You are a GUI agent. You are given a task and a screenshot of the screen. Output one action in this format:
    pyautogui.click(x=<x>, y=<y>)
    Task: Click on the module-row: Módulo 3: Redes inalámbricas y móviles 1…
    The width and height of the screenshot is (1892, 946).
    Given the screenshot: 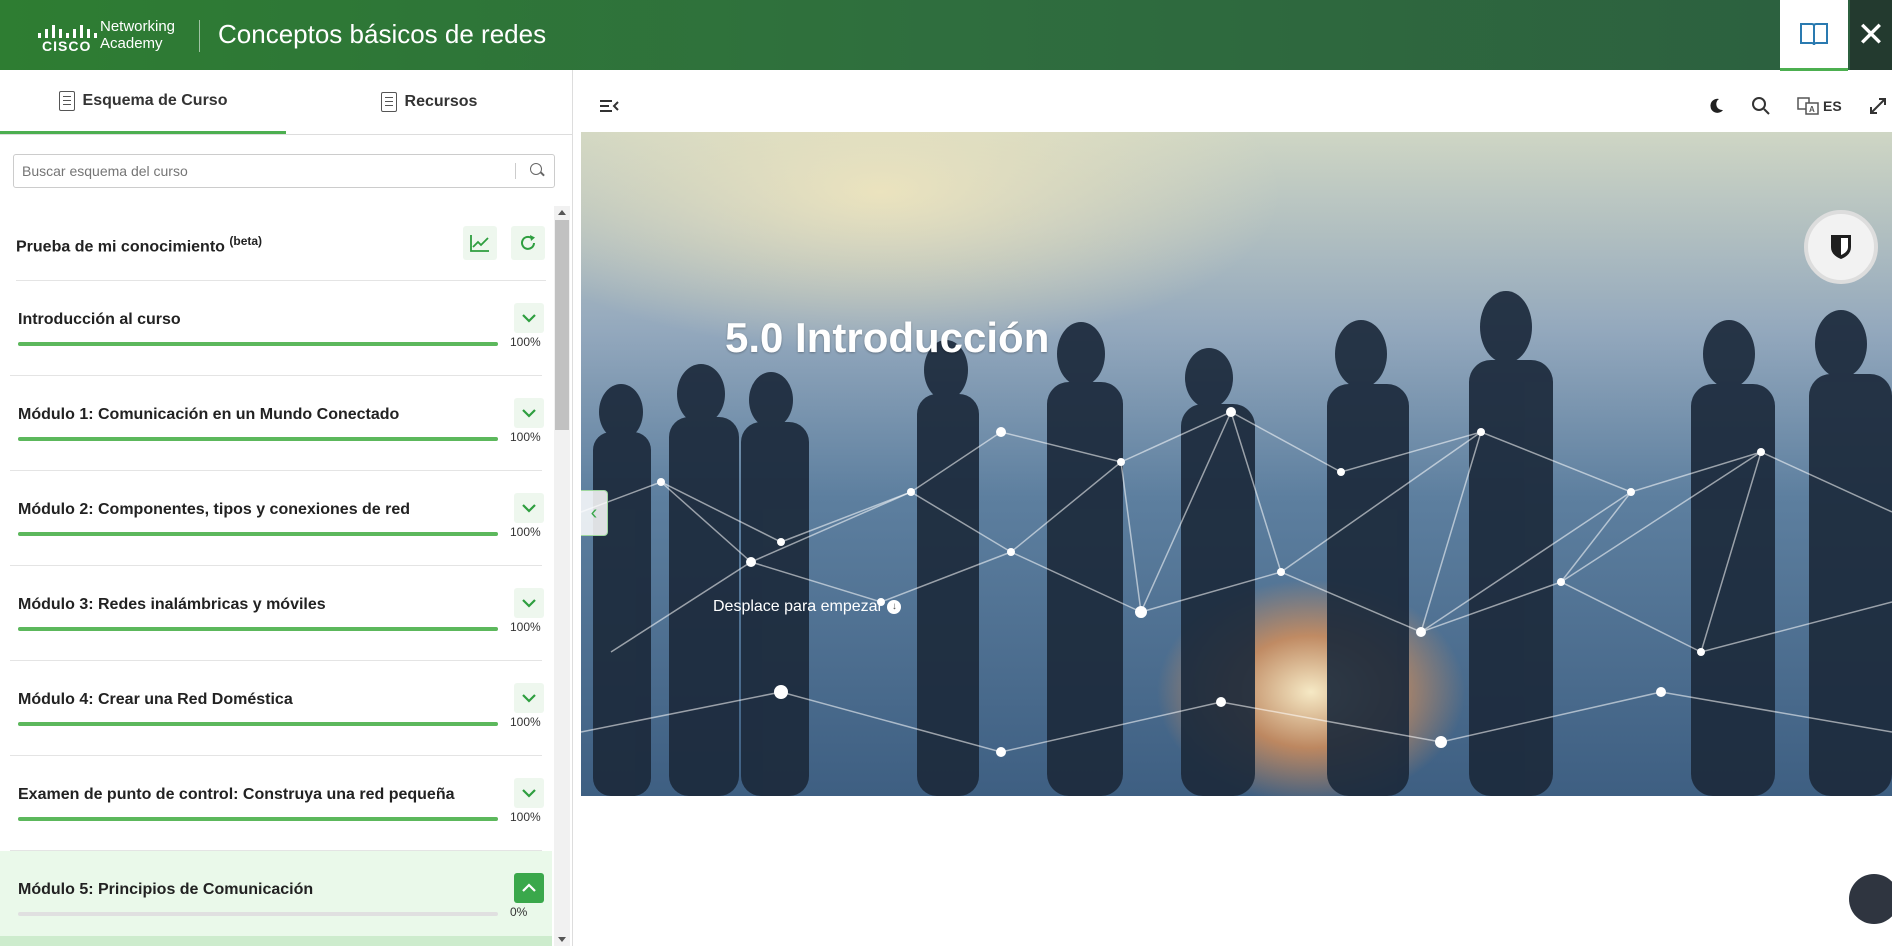 What is the action you would take?
    pyautogui.click(x=276, y=613)
    